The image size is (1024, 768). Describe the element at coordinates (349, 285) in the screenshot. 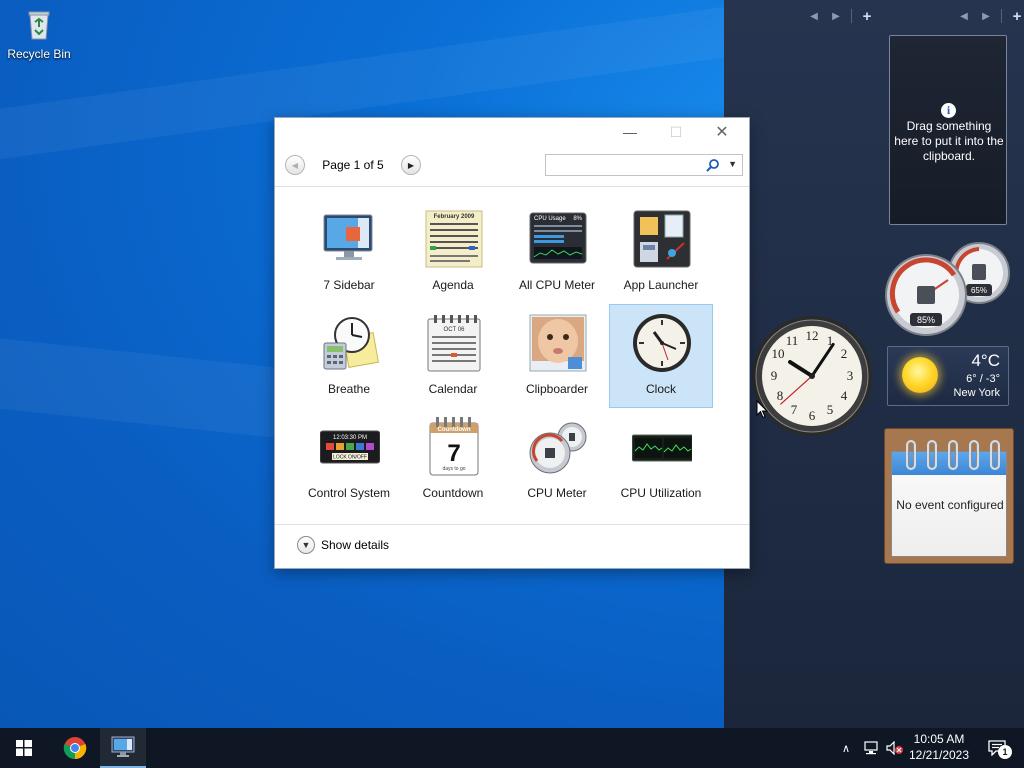

I see `gadget-label: 7 Sidebar` at that location.